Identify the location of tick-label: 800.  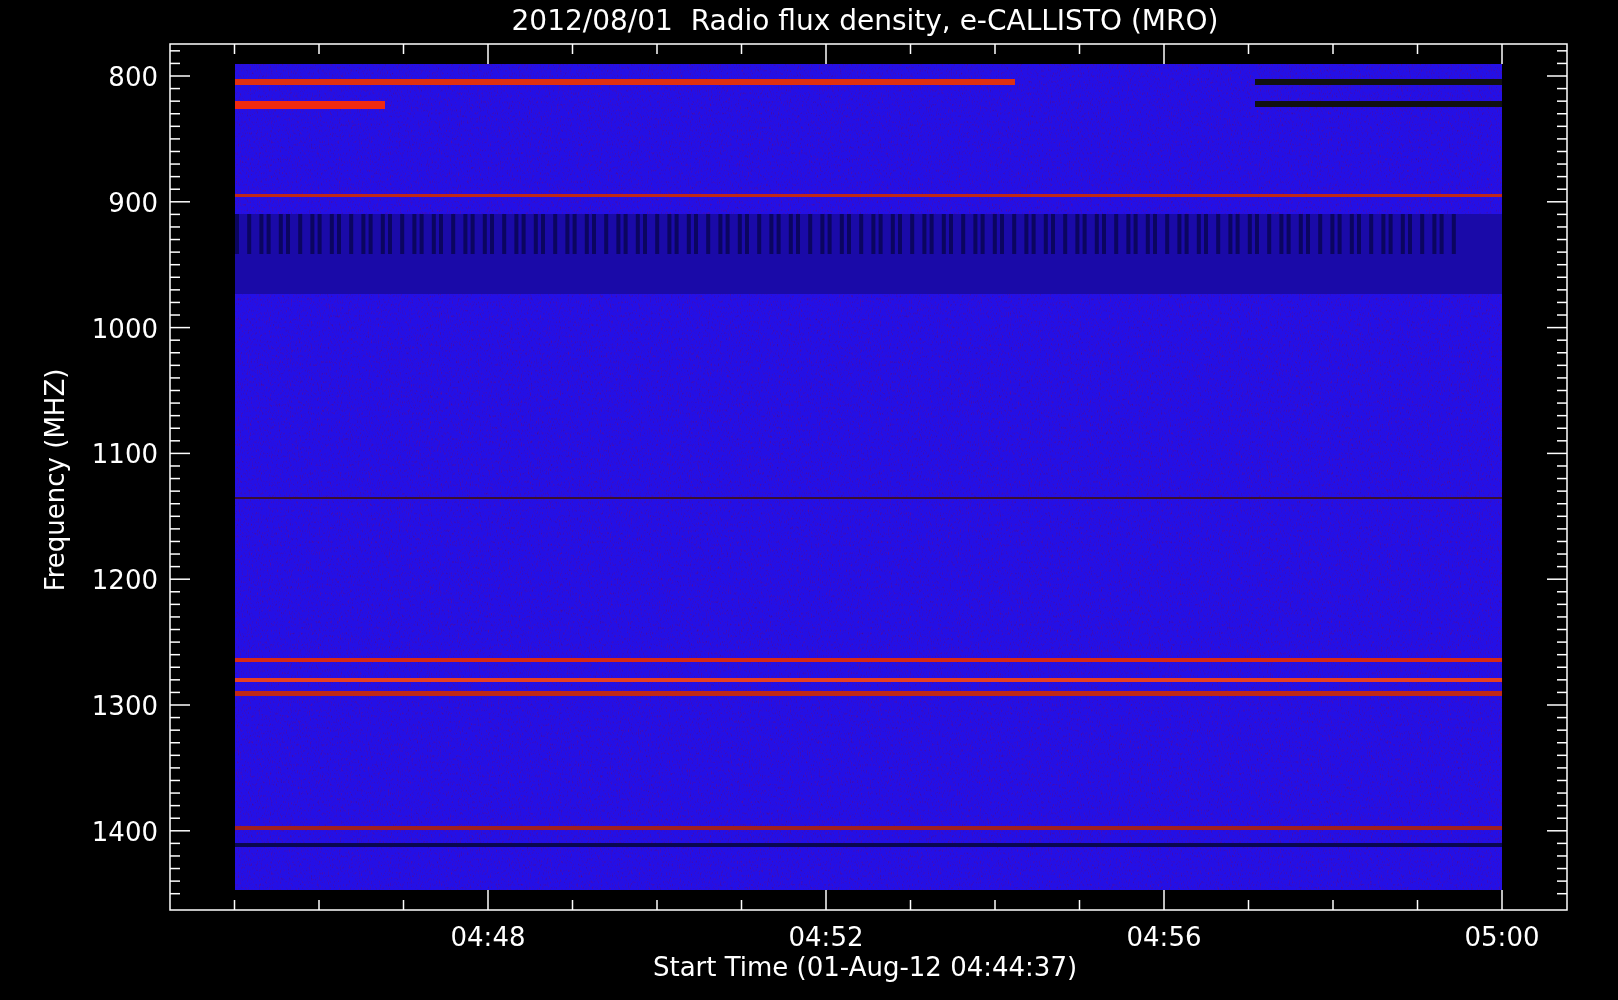
(133, 77).